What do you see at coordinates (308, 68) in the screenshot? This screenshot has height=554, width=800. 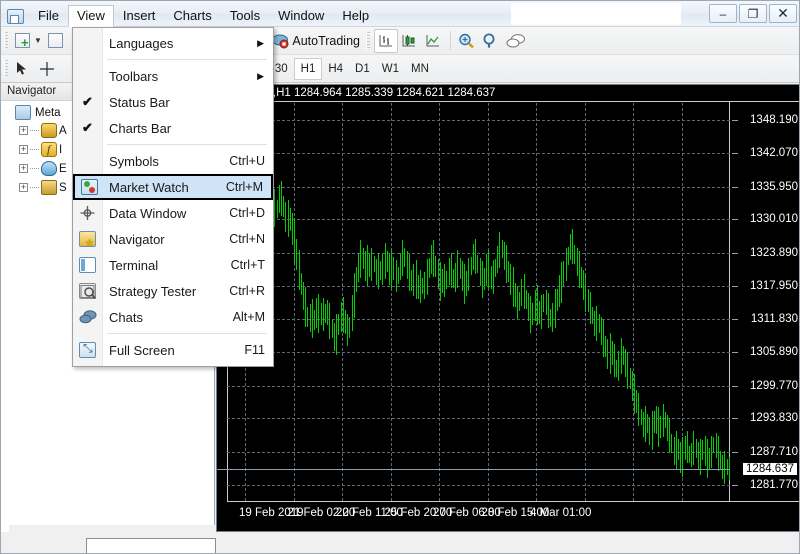 I see `timeframe-h1: H1` at bounding box center [308, 68].